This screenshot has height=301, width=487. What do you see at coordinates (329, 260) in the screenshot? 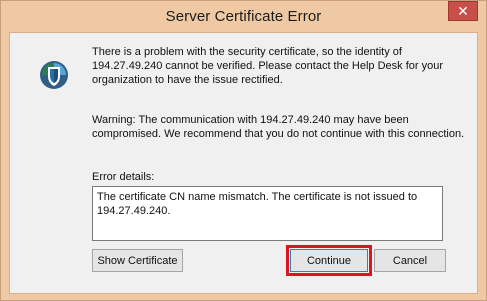
I see `continue-button: Continue` at bounding box center [329, 260].